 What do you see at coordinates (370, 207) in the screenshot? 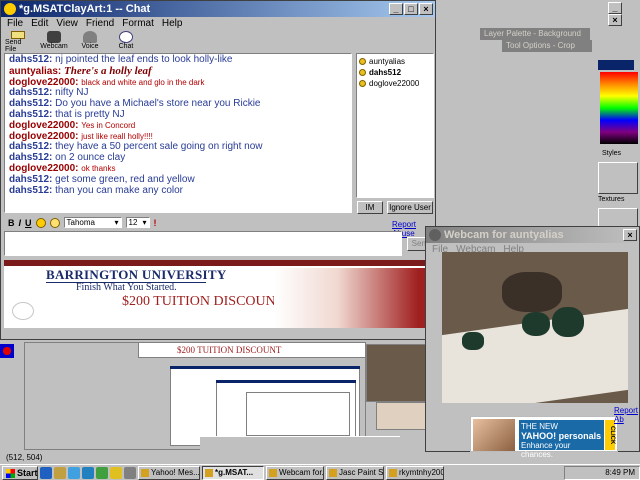
I see `im-button: IM` at bounding box center [370, 207].